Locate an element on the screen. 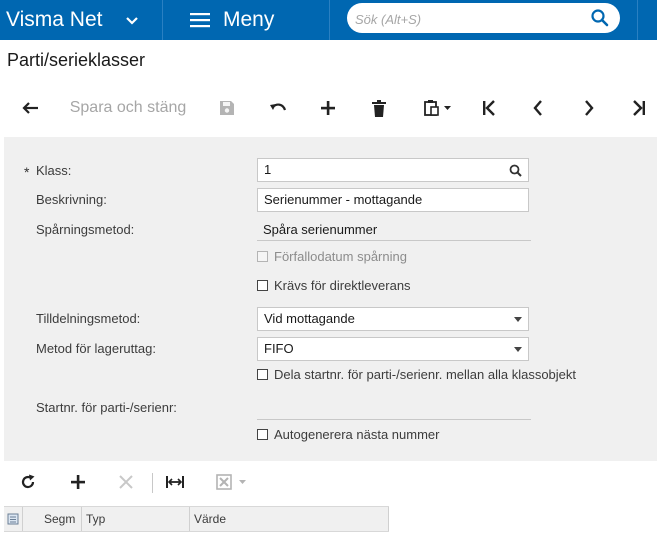 Image resolution: width=657 pixels, height=552 pixels. grid-column-divider is located at coordinates (22, 519).